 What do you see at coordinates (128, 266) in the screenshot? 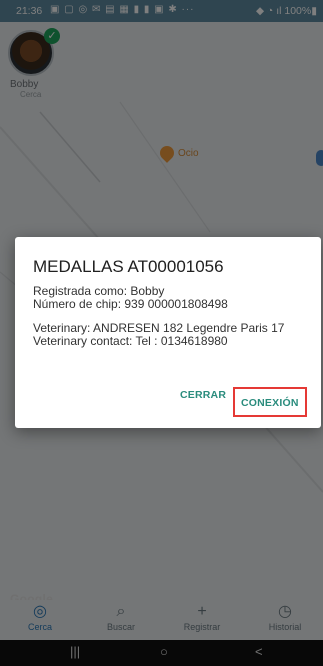
I see `dialog-title: MEDALLAS AT00001056` at bounding box center [128, 266].